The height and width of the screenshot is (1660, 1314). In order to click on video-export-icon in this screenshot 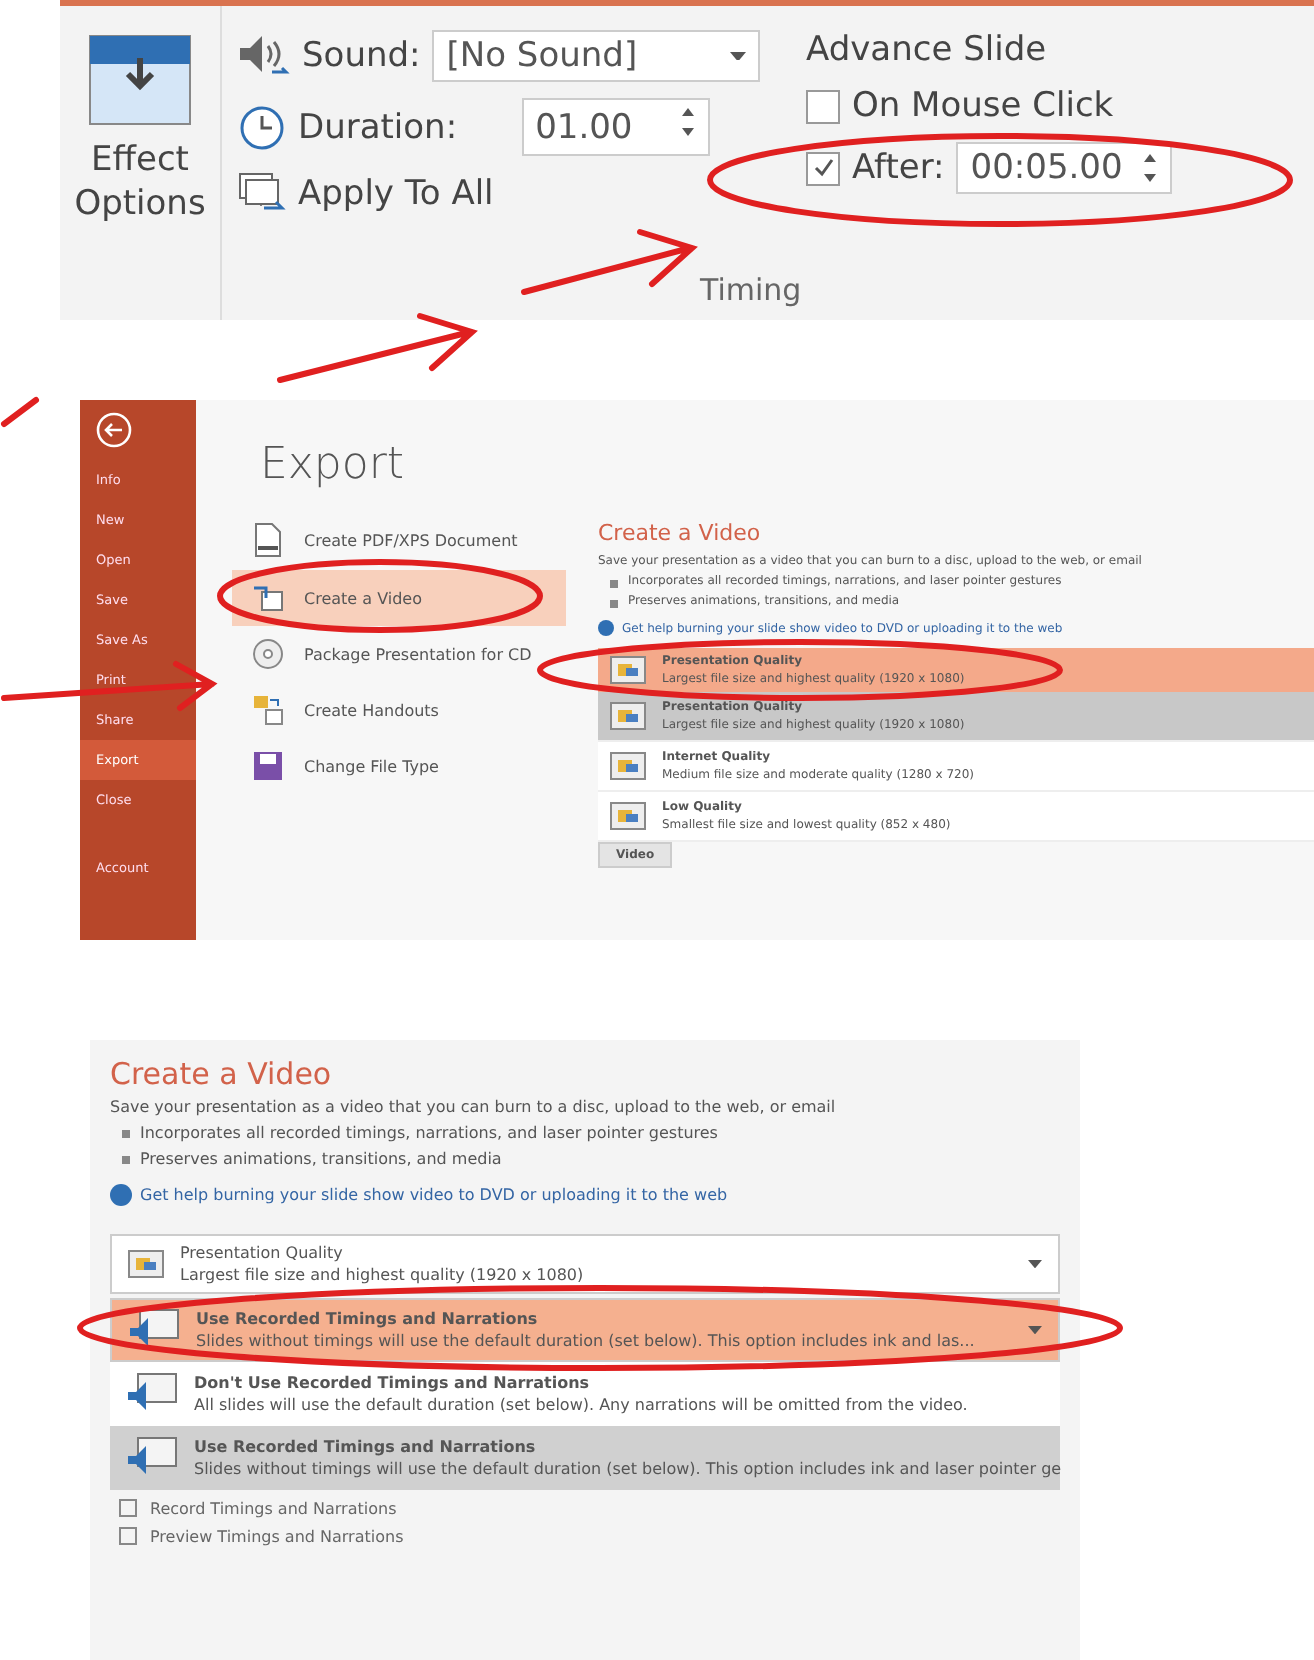, I will do `click(268, 598)`.